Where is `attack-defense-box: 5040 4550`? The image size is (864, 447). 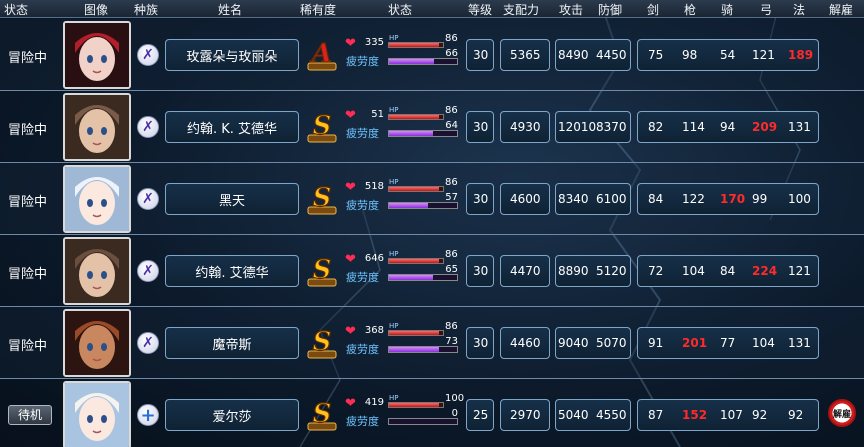
attack-defense-box: 5040 4550 is located at coordinates (593, 415).